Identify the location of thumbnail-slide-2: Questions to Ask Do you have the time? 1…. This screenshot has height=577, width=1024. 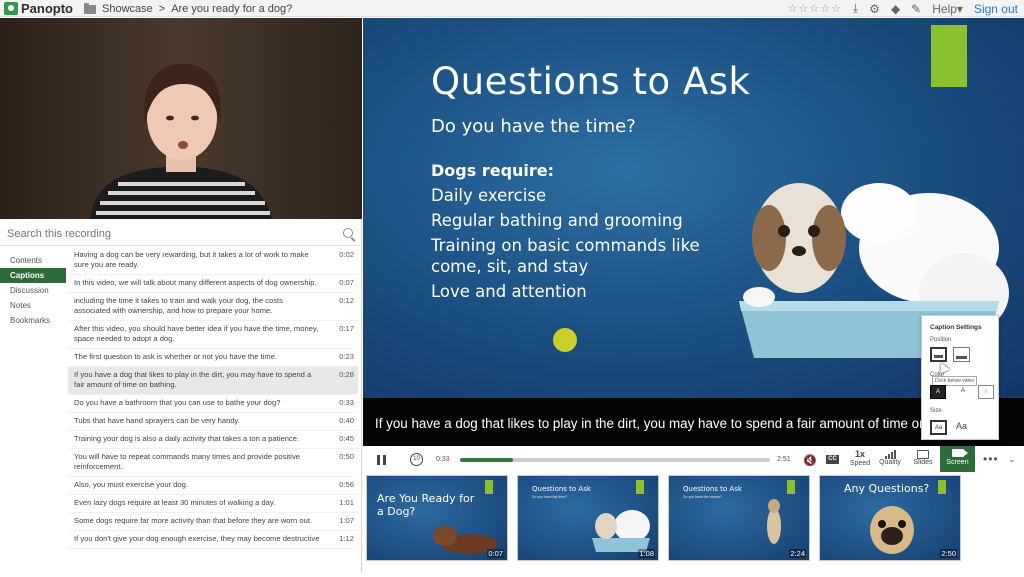
(588, 518).